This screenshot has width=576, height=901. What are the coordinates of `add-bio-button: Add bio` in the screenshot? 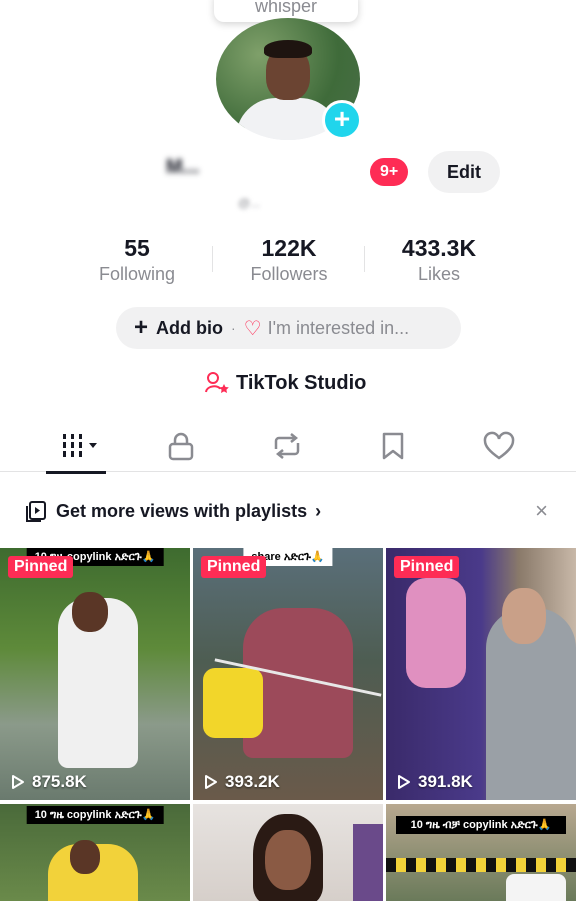 It's located at (189, 328).